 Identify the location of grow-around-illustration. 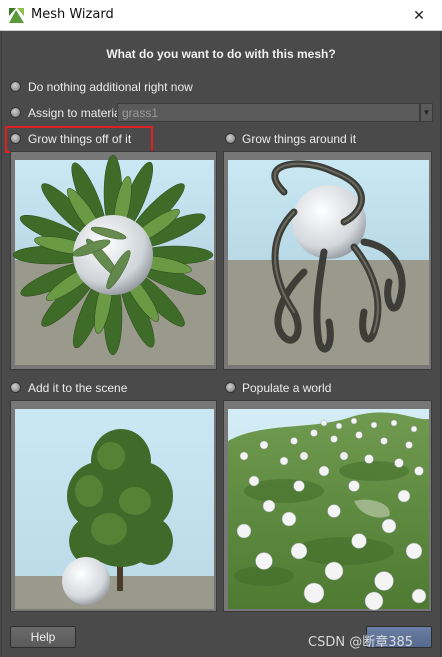
(328, 262).